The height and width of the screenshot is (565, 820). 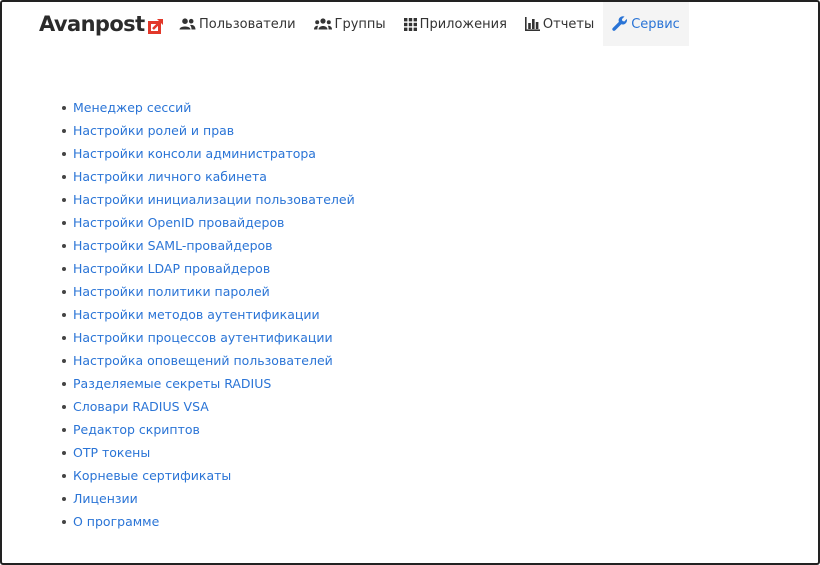 I want to click on service-menu-item: Настройки политики паролей, so click(x=202, y=291).